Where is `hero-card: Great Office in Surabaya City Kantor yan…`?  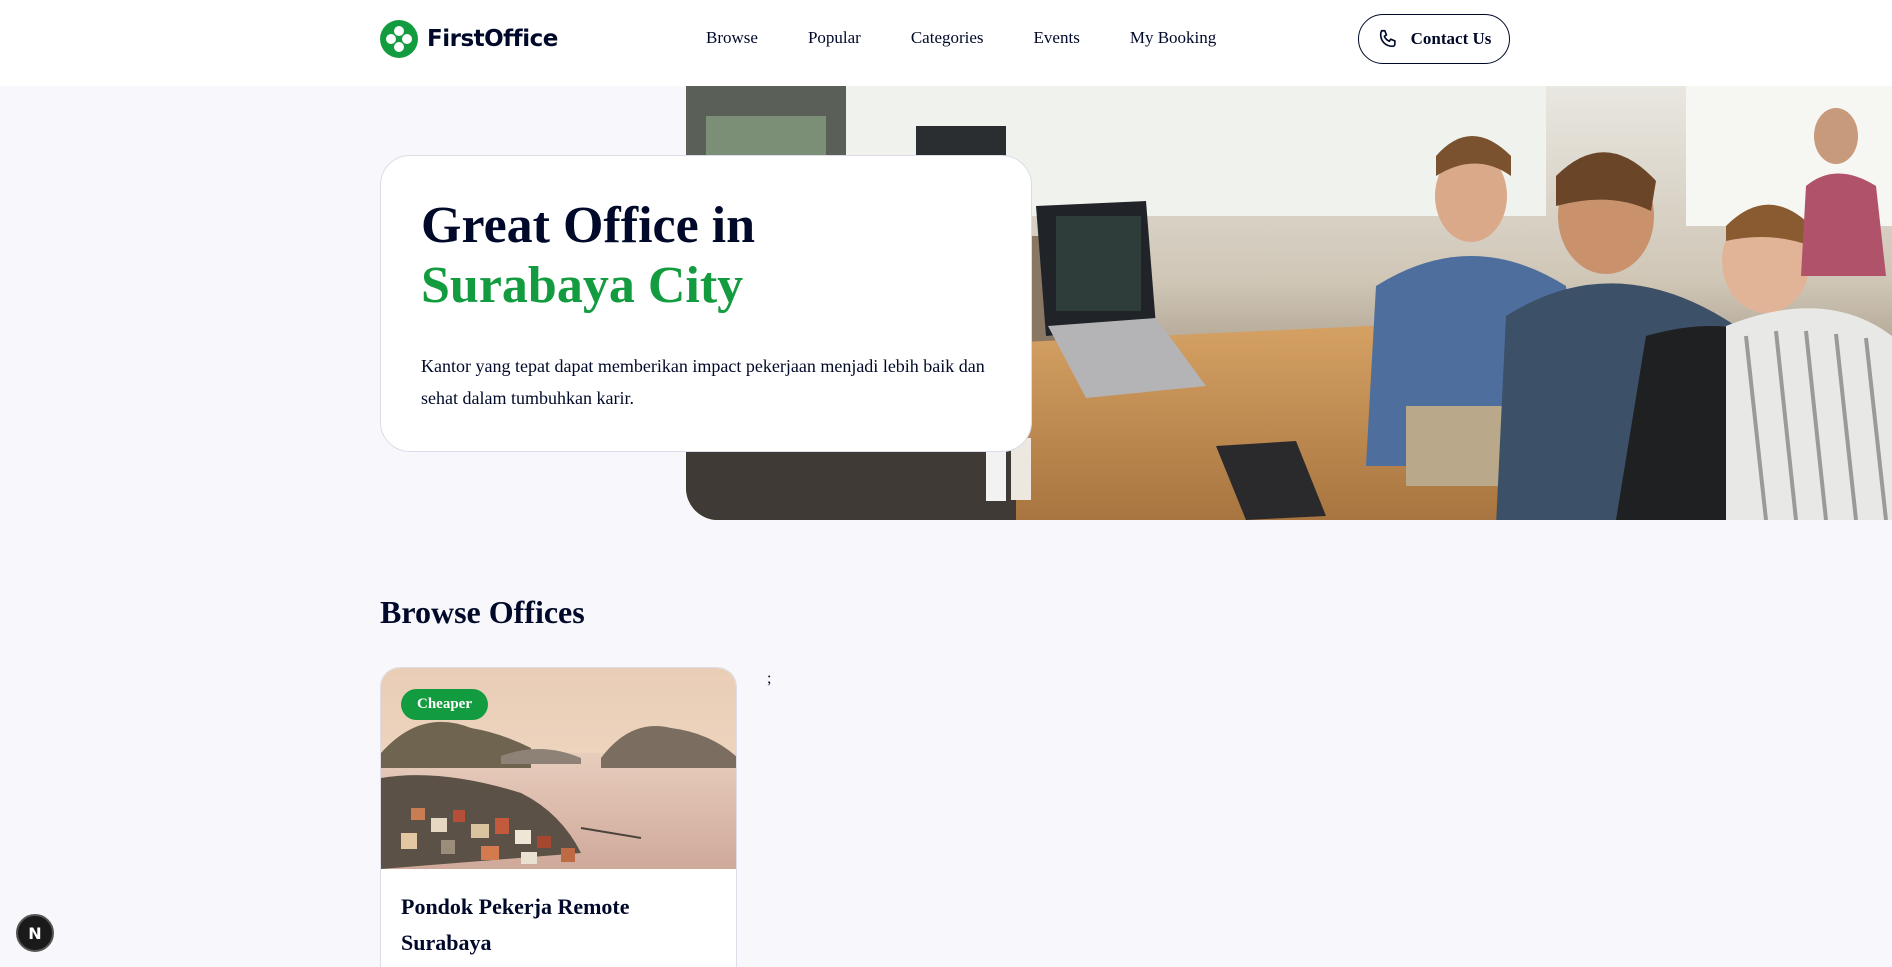
hero-card: Great Office in Surabaya City Kantor yan… is located at coordinates (706, 303).